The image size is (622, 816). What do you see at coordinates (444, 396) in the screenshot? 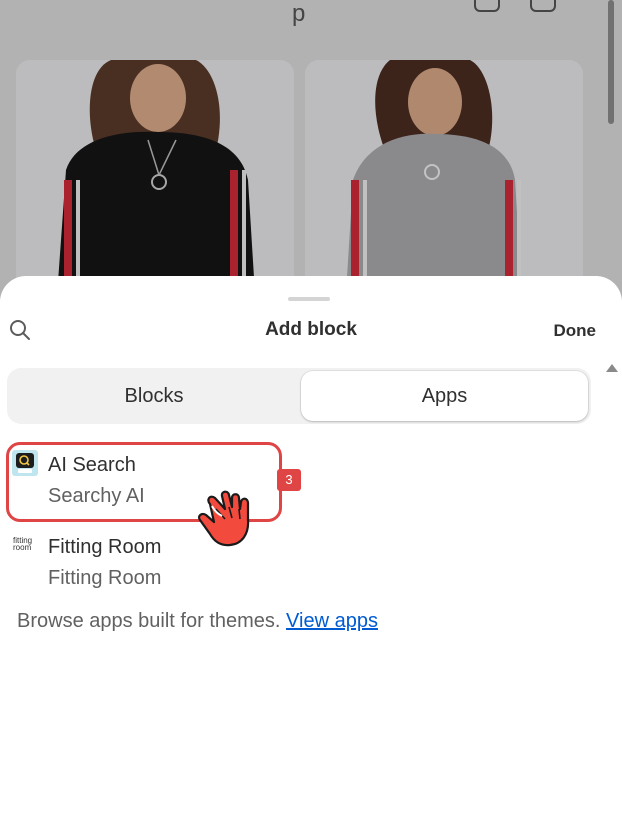
I see `tab-apps: Apps` at bounding box center [444, 396].